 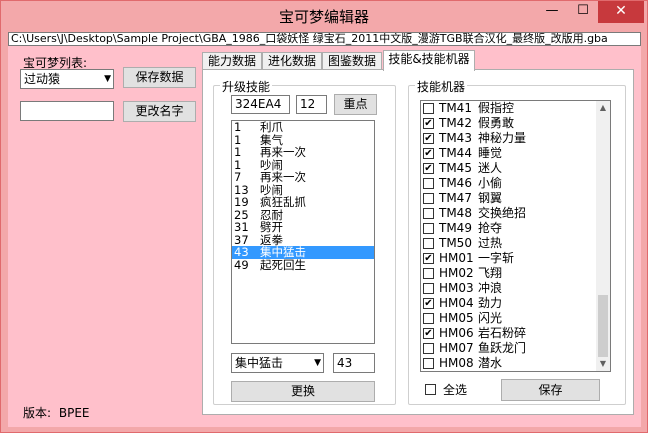 I want to click on tm-moves-title: 技能机器, so click(x=441, y=86).